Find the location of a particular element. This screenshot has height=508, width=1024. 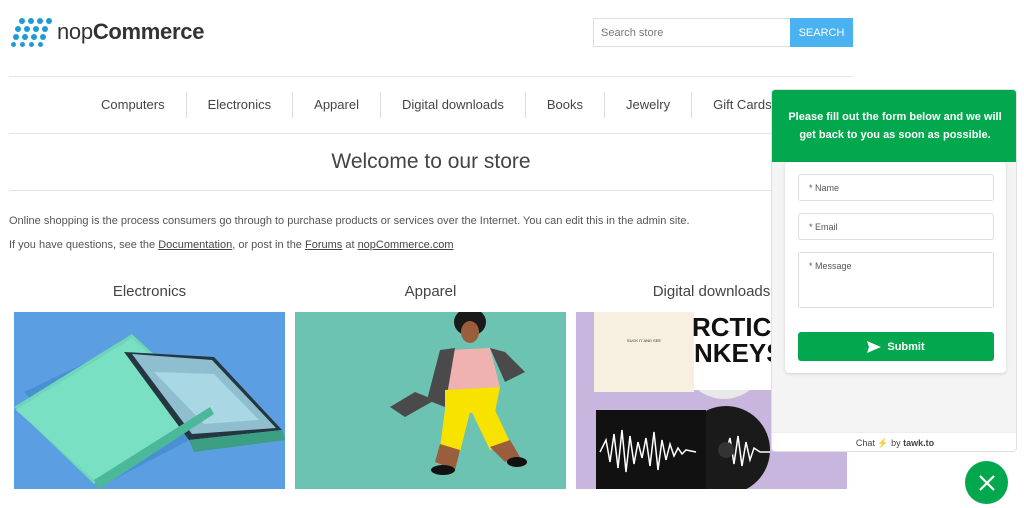

send-icon is located at coordinates (874, 346).